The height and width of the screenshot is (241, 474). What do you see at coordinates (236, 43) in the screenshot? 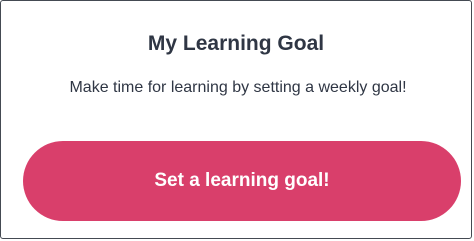
I see `card-title: My Learning Goal` at bounding box center [236, 43].